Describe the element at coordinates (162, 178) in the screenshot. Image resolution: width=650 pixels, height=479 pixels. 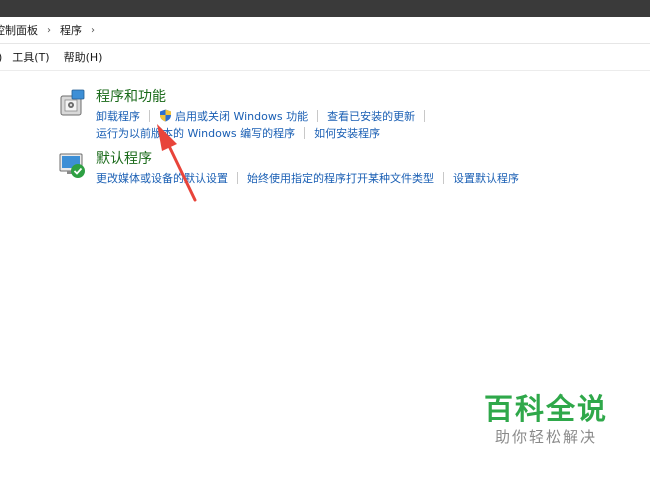
I see `media-device-defaults-link: 更改媒体或设备的默认设置` at that location.